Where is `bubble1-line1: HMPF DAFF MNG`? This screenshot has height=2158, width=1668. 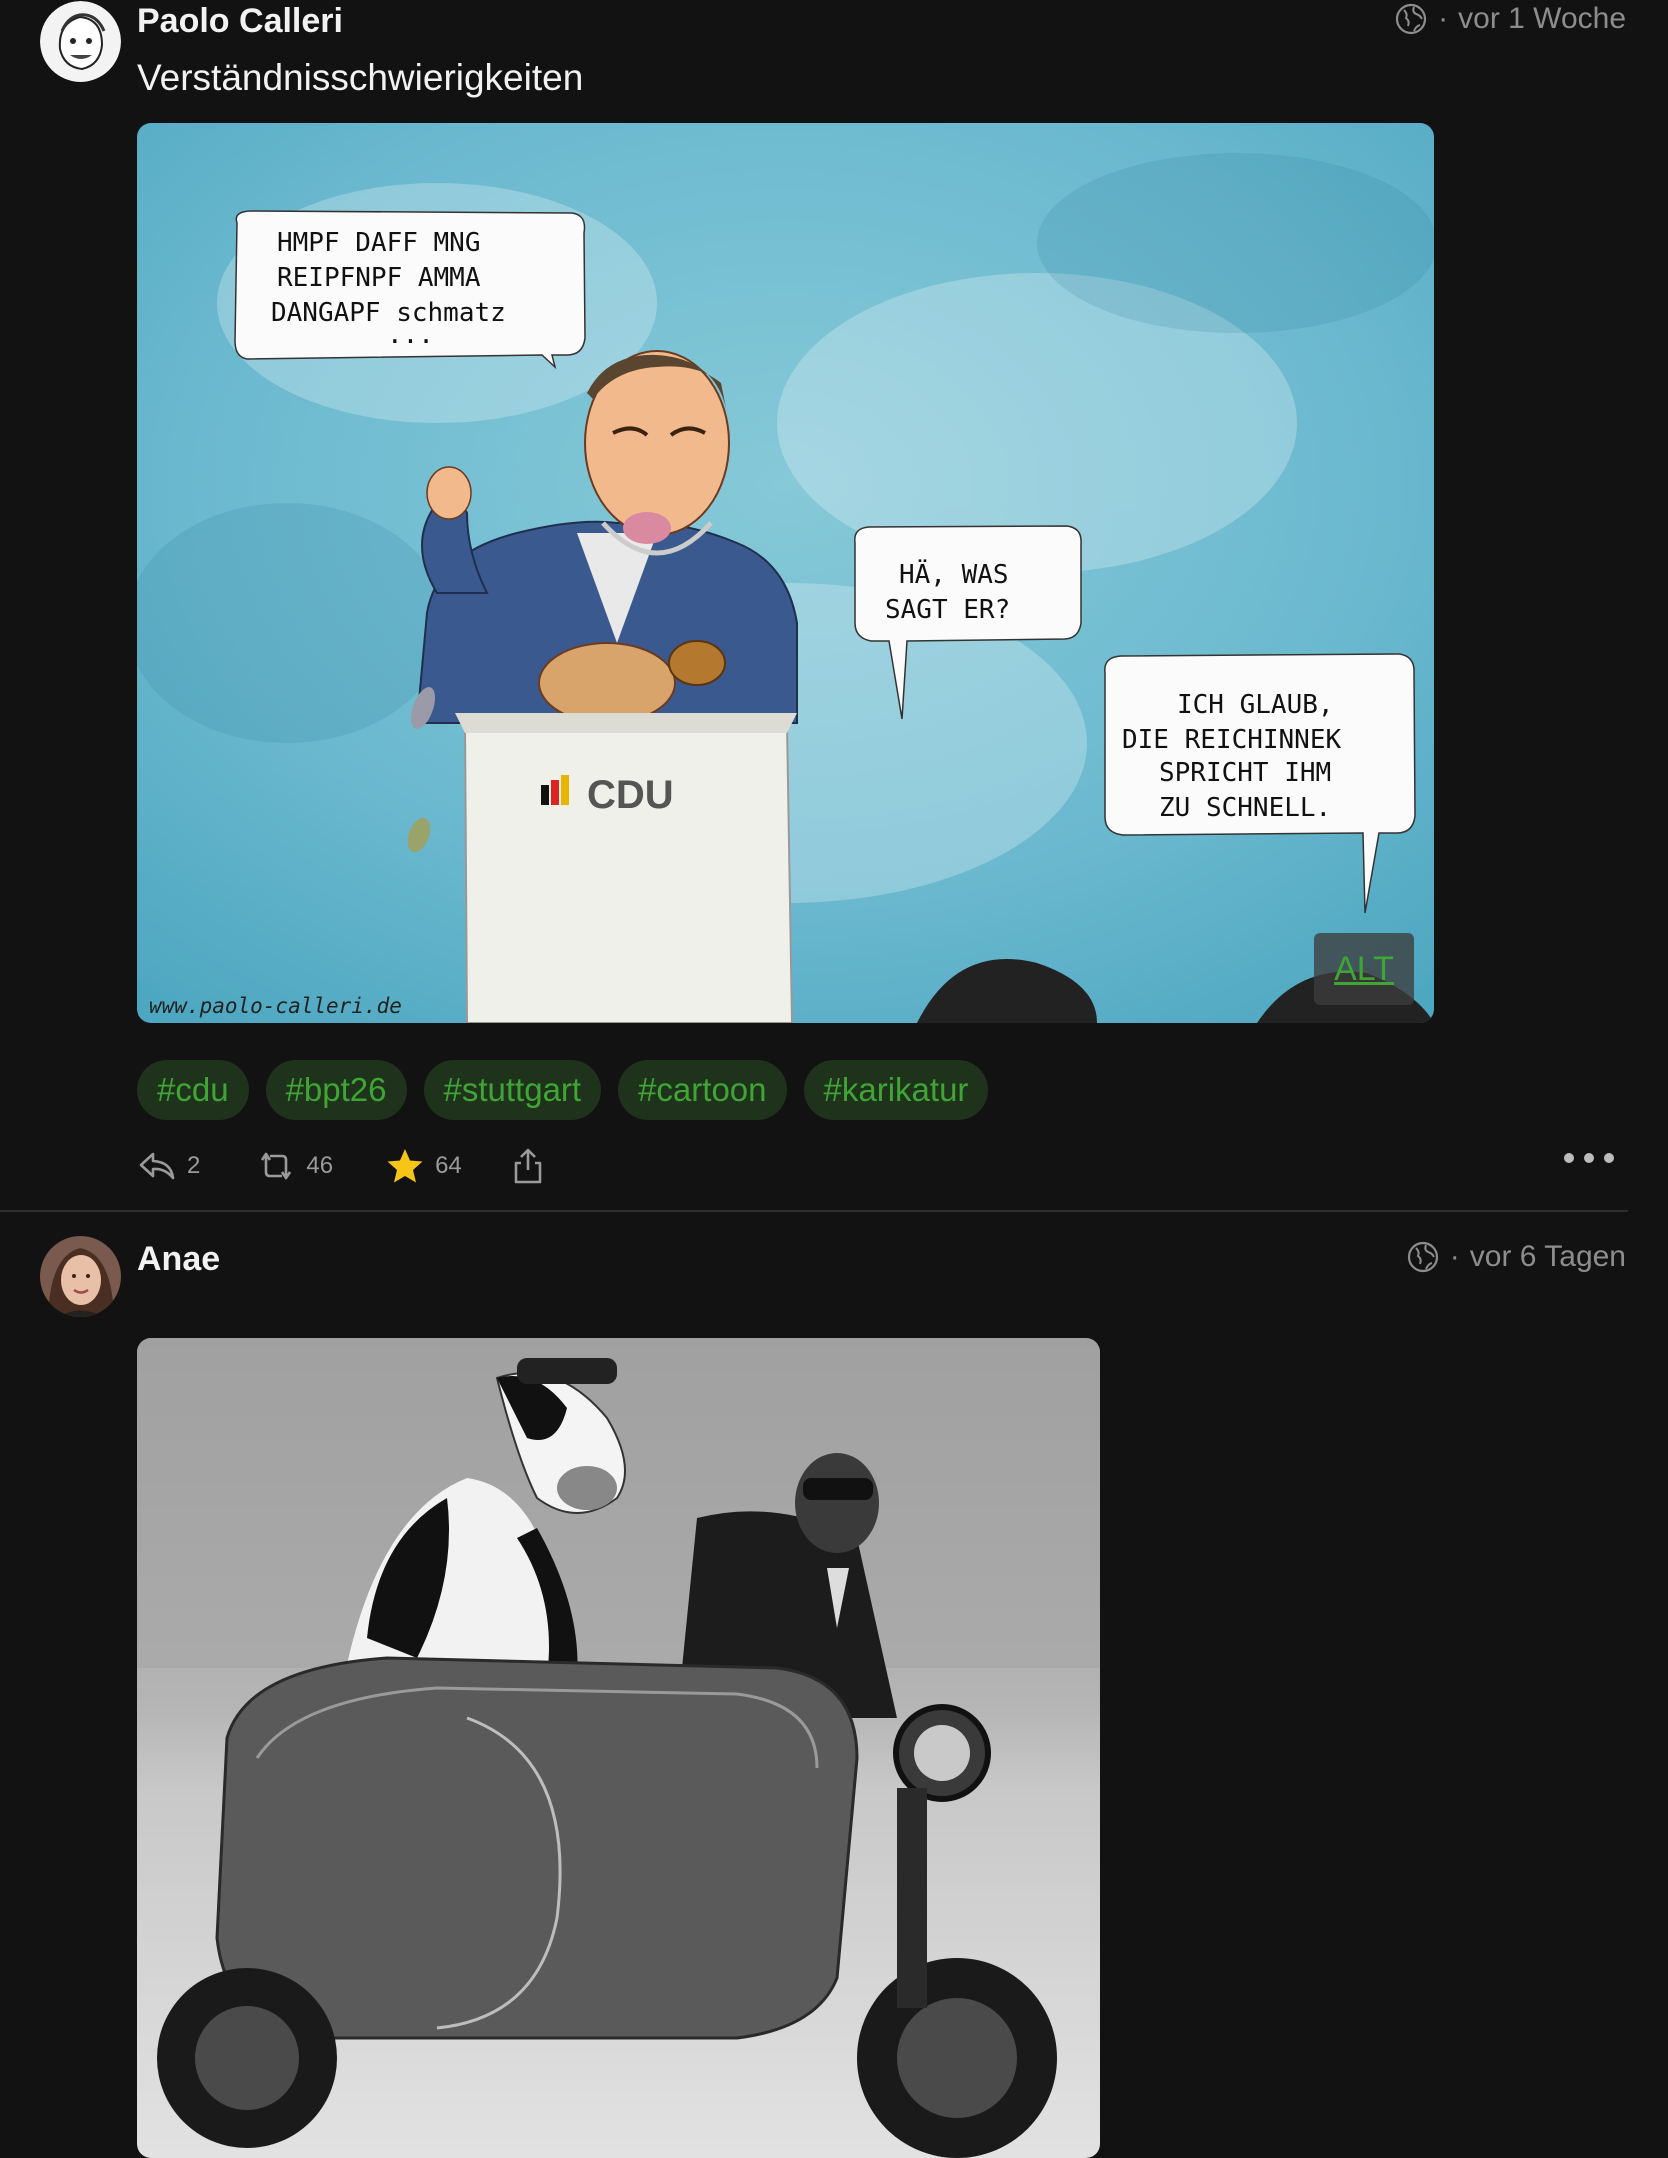
bubble1-line1: HMPF DAFF MNG is located at coordinates (379, 243).